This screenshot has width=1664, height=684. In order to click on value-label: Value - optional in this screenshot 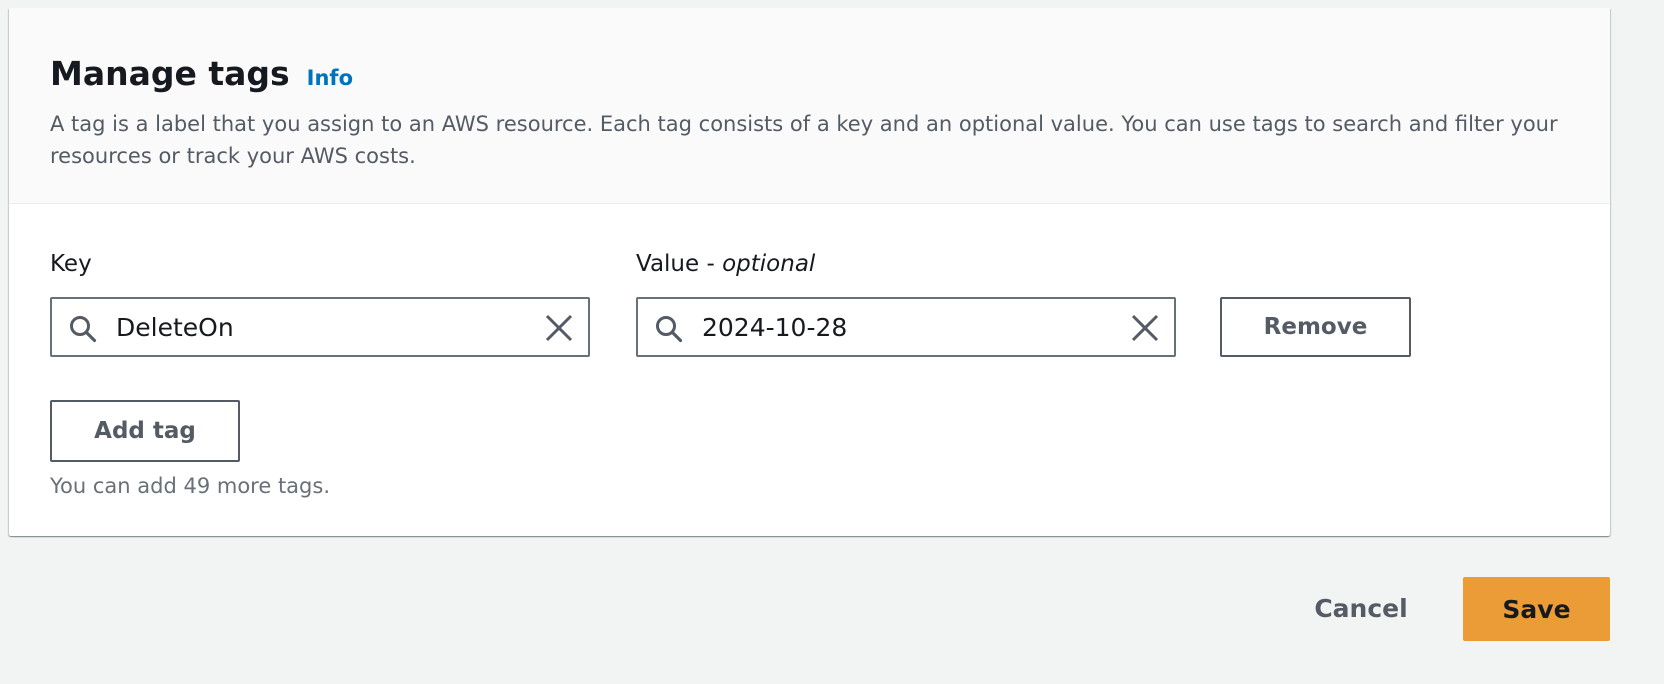, I will do `click(725, 264)`.